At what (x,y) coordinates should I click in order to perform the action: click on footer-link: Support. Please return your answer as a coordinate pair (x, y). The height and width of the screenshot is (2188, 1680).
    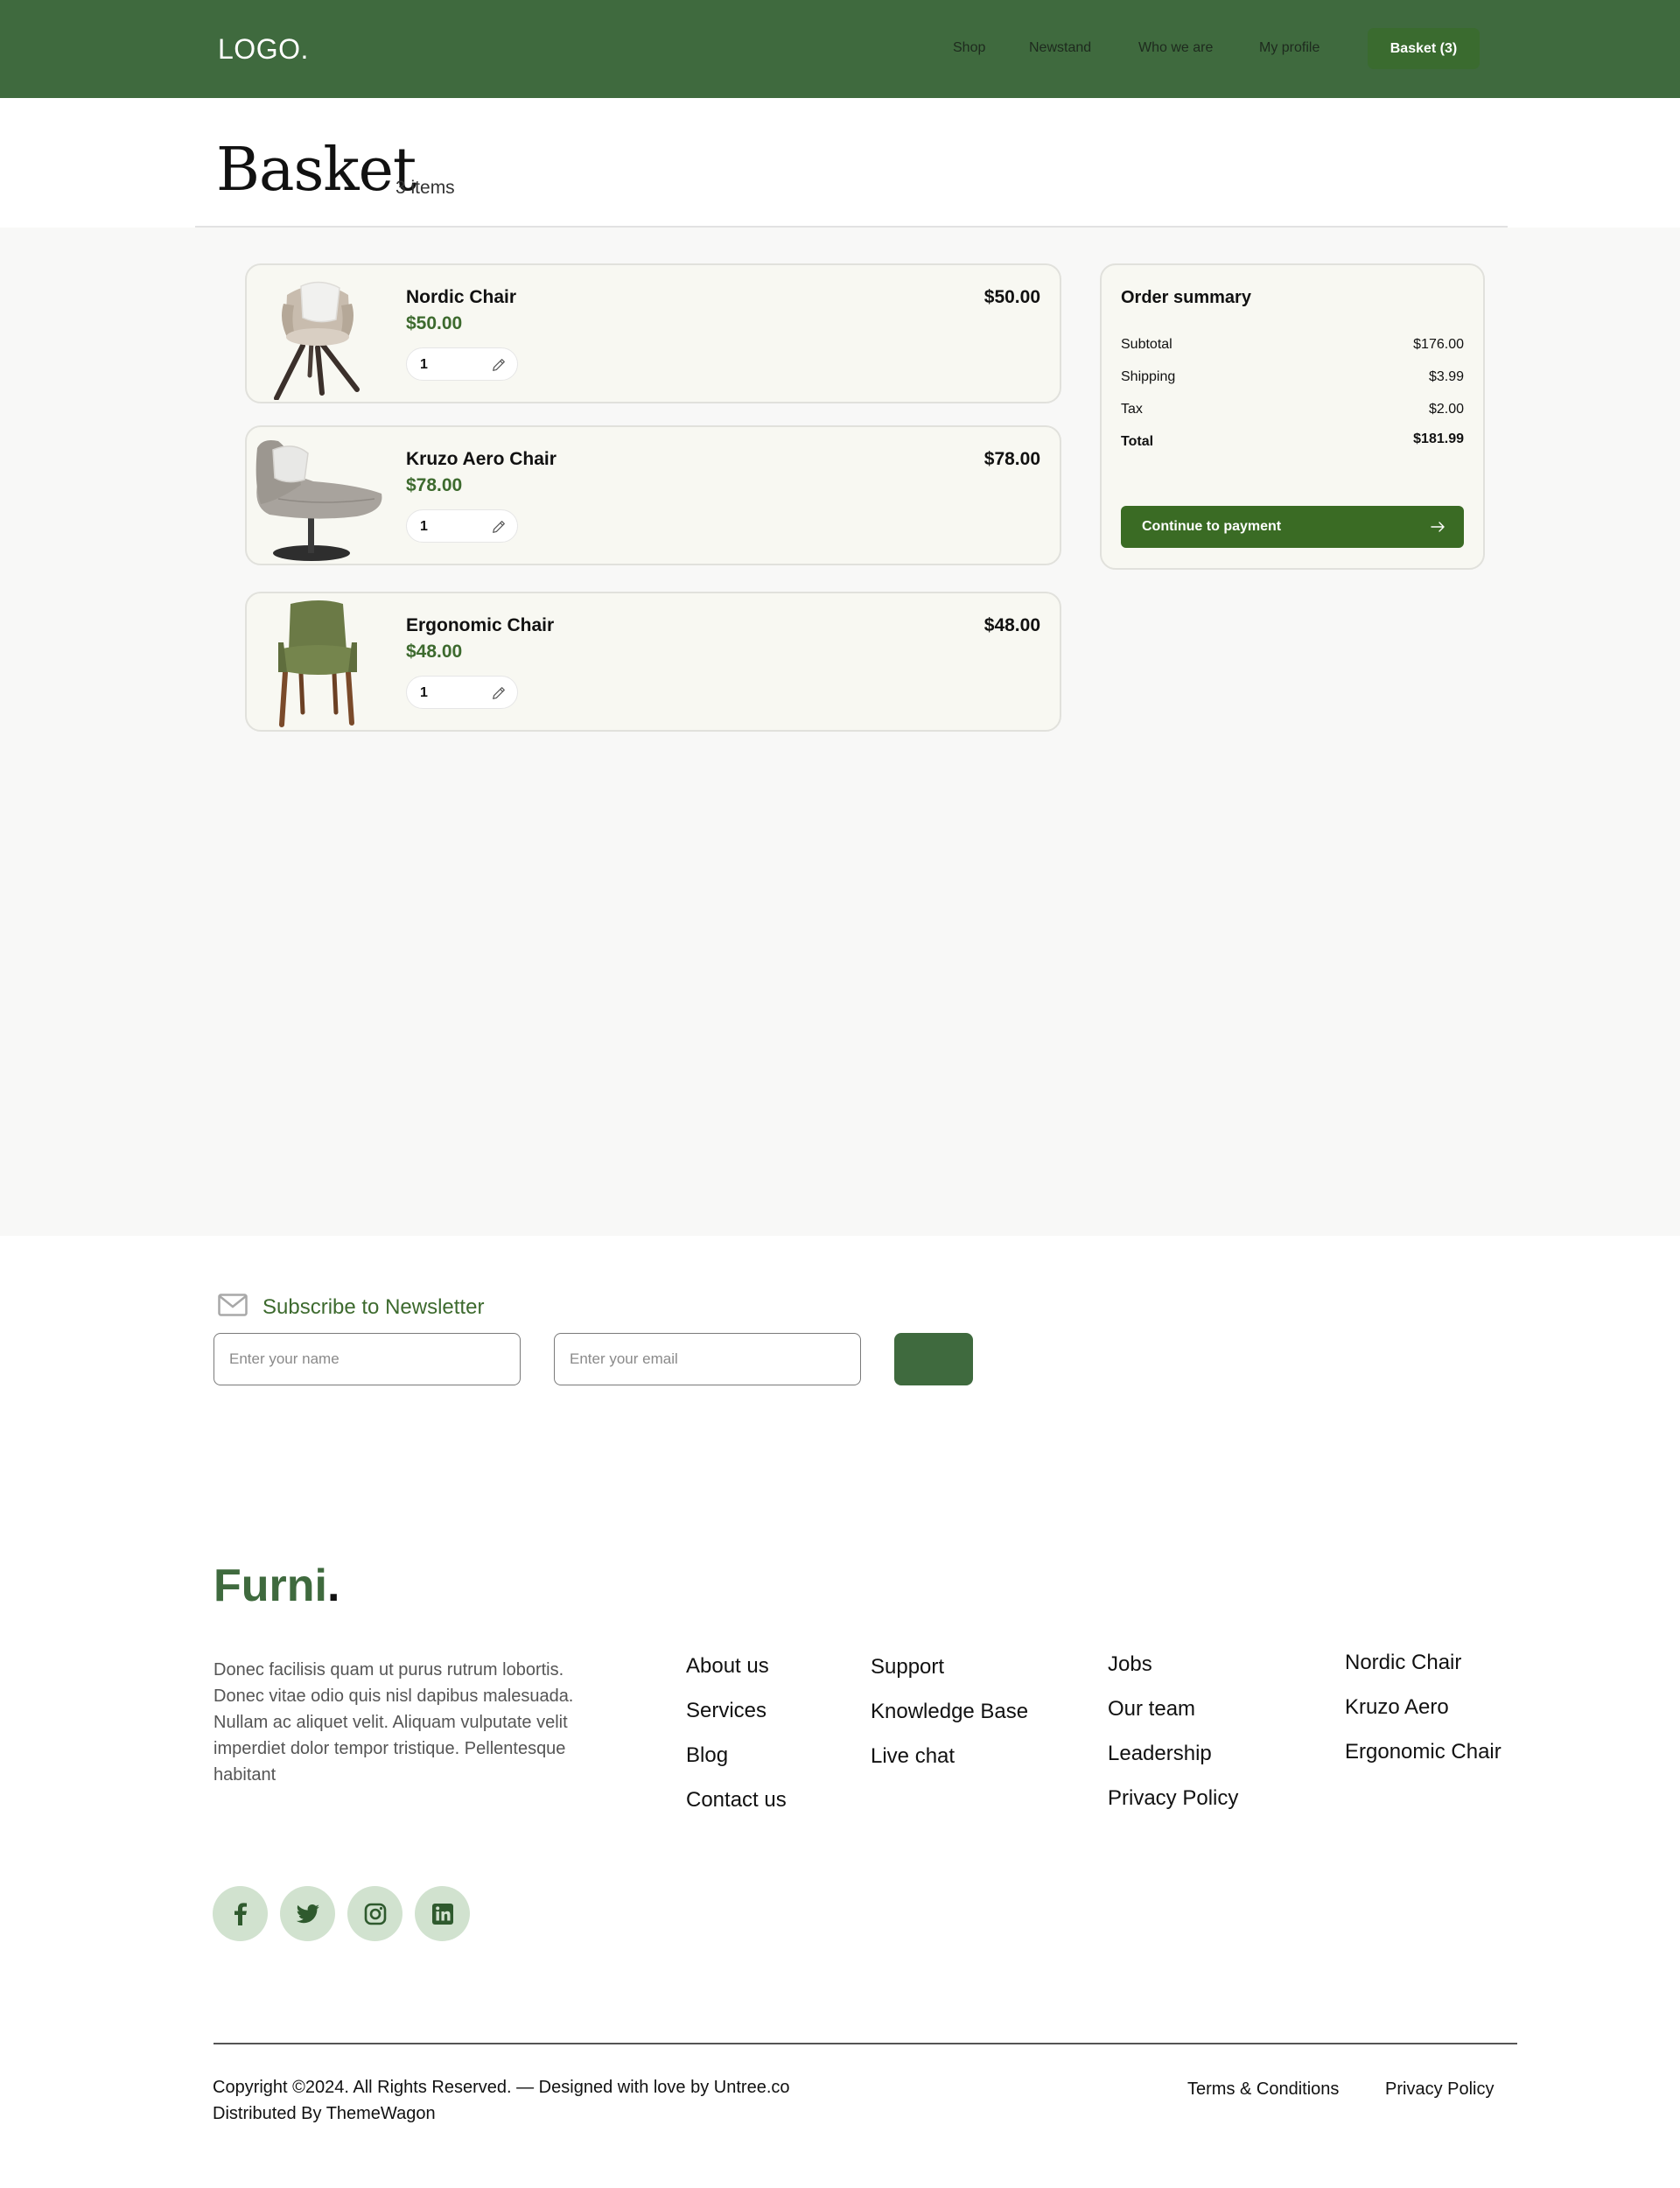
    Looking at the image, I should click on (907, 1667).